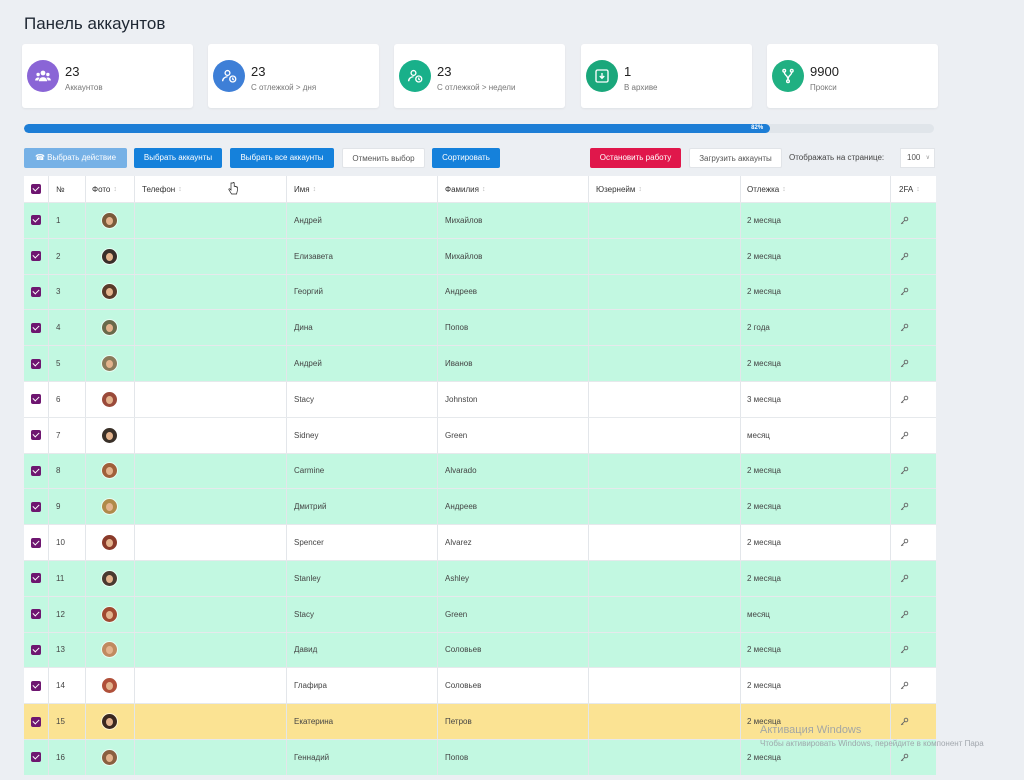 Image resolution: width=1024 pixels, height=780 pixels. What do you see at coordinates (282, 158) in the screenshot?
I see `select-all-accounts-button: Выбрать все аккаунты` at bounding box center [282, 158].